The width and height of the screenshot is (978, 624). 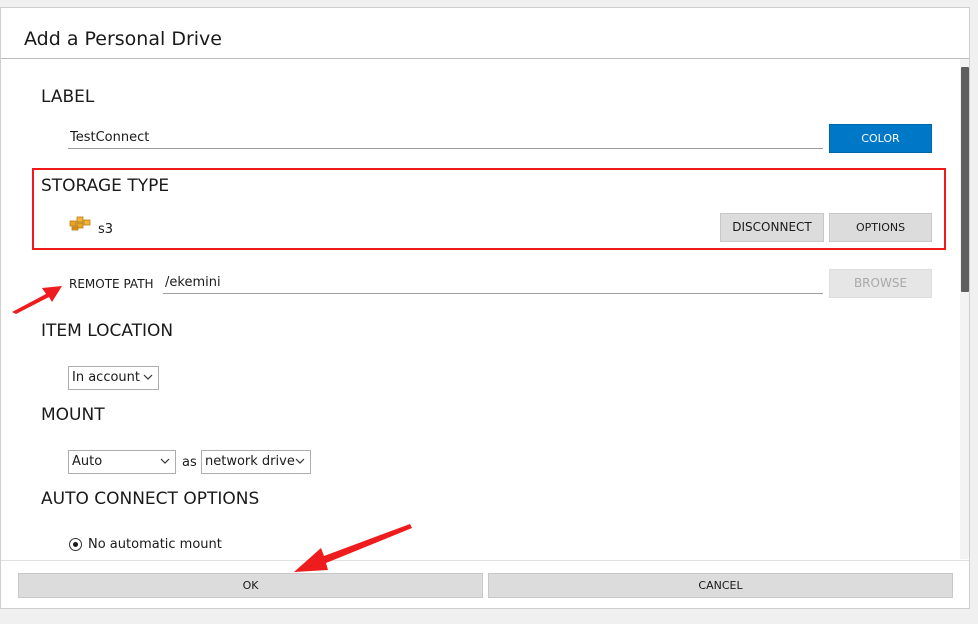 I want to click on mount-type-select: network drive, so click(x=256, y=462).